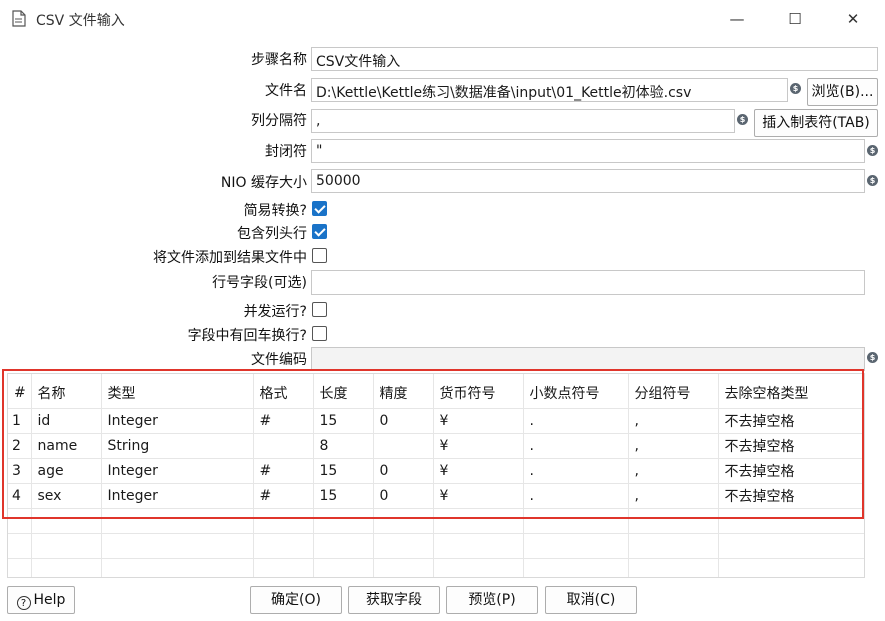 This screenshot has height=621, width=885. I want to click on table-row: 4 sex Integer #15 0 ¥., 不去掉空格, so click(436, 496).